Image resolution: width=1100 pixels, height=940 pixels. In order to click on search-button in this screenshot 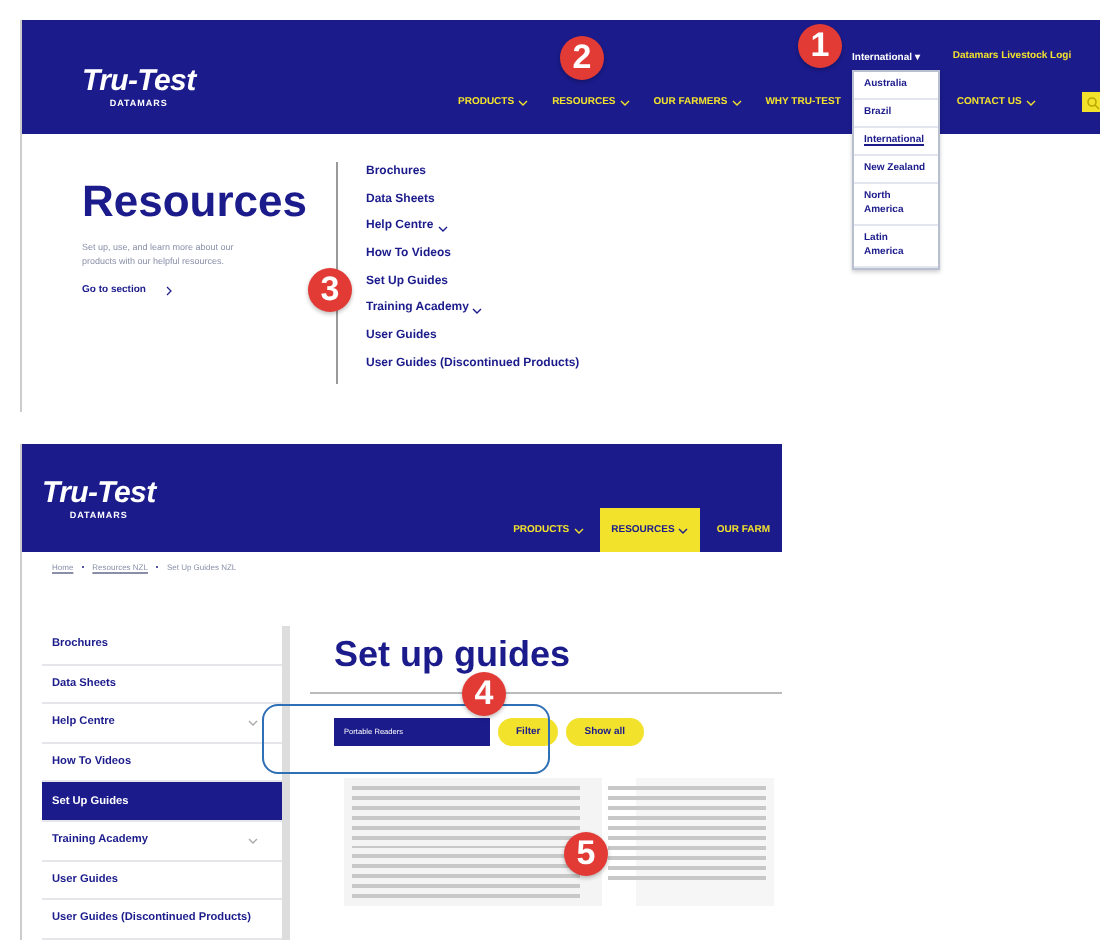, I will do `click(1091, 102)`.